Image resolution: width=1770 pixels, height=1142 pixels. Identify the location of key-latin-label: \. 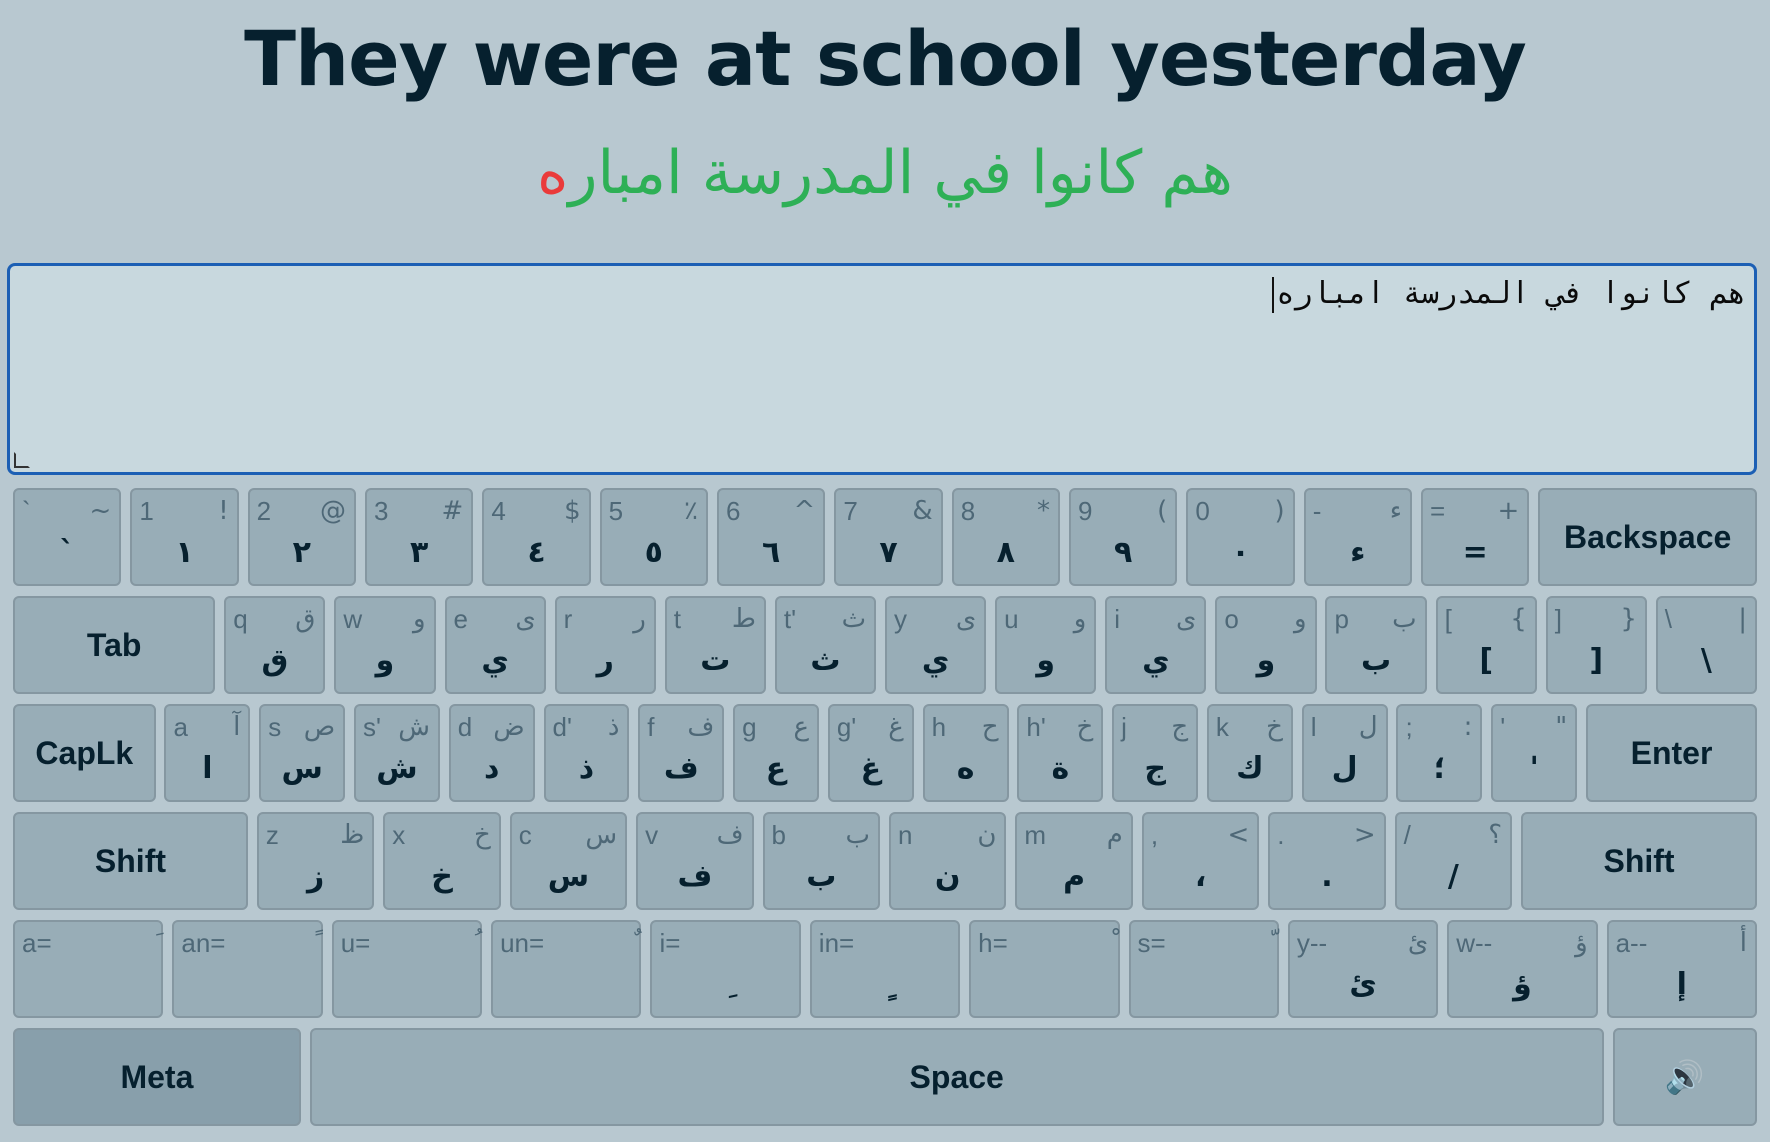
(1668, 619).